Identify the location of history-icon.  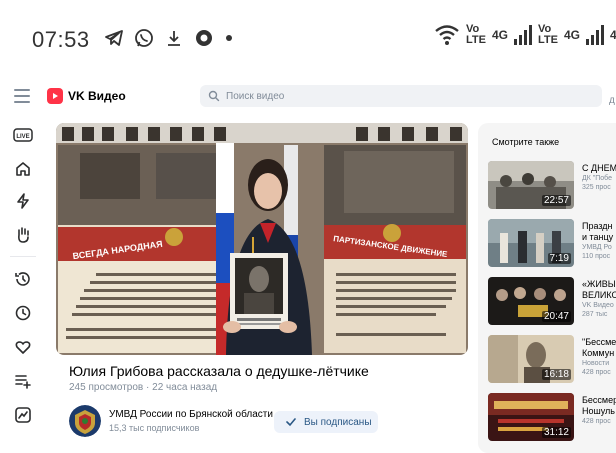
(23, 279).